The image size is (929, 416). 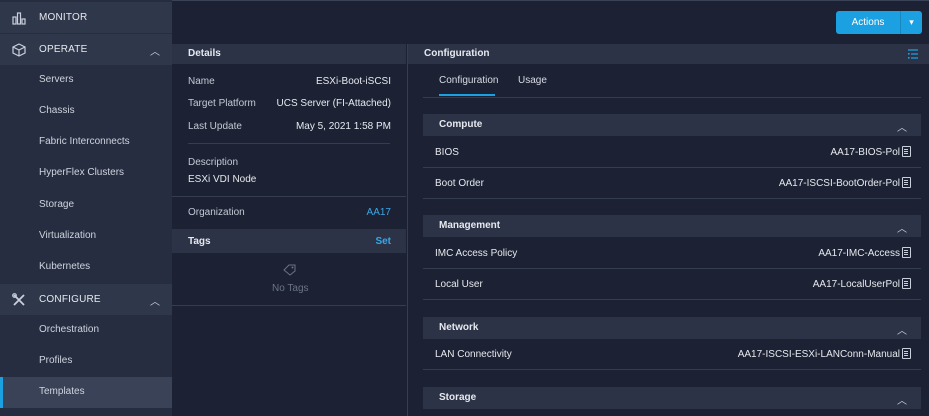 I want to click on last-update-label: Last Update, so click(x=215, y=126).